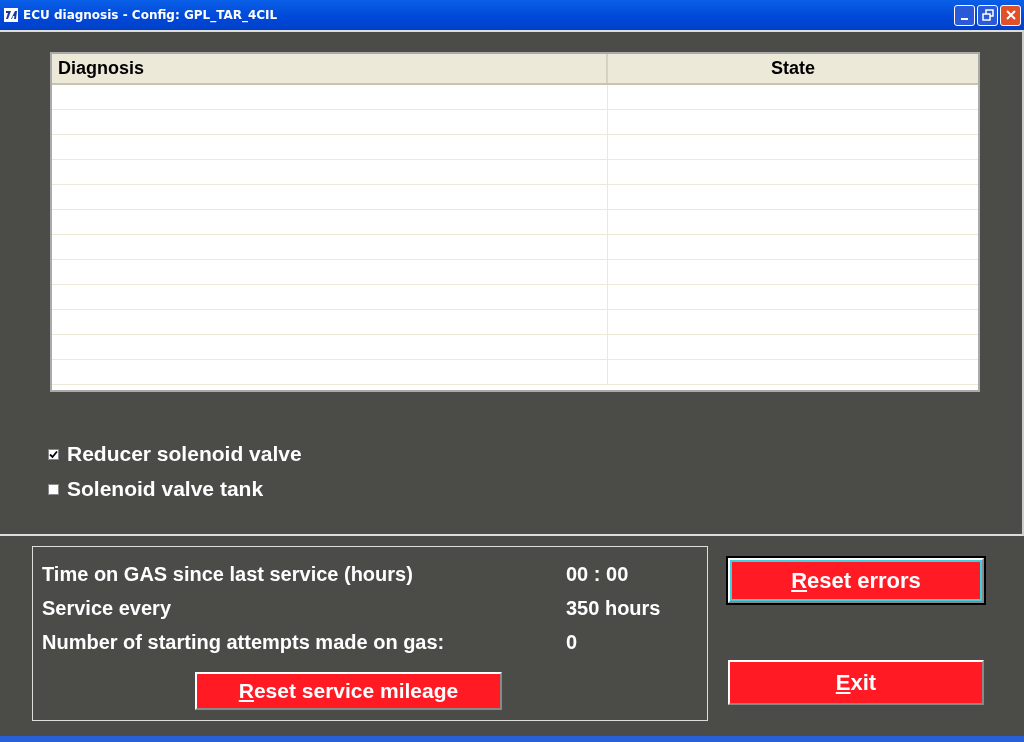  Describe the element at coordinates (151, 15) in the screenshot. I see `window-title: ECU diagnosis - Config: GPL_TAR_4CIL` at that location.